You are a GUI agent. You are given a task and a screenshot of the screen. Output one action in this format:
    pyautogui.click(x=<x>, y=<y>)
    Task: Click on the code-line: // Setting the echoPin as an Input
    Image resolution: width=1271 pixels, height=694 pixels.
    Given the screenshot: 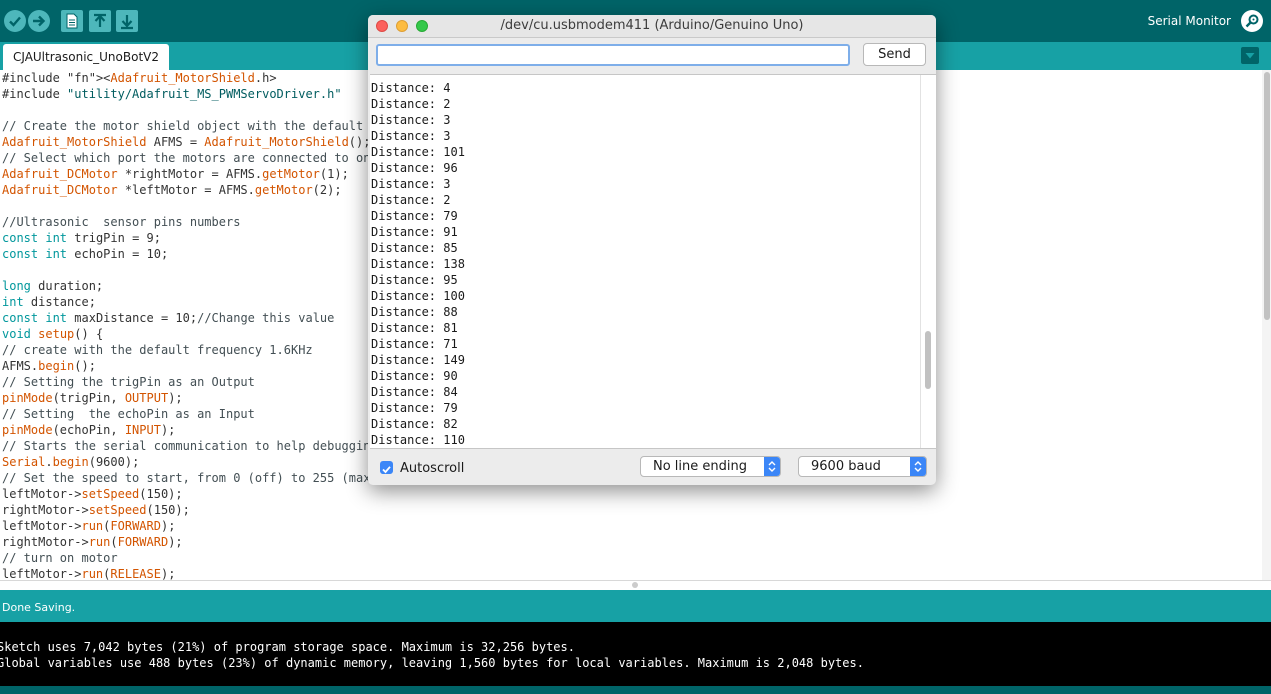 What is the action you would take?
    pyautogui.click(x=128, y=414)
    